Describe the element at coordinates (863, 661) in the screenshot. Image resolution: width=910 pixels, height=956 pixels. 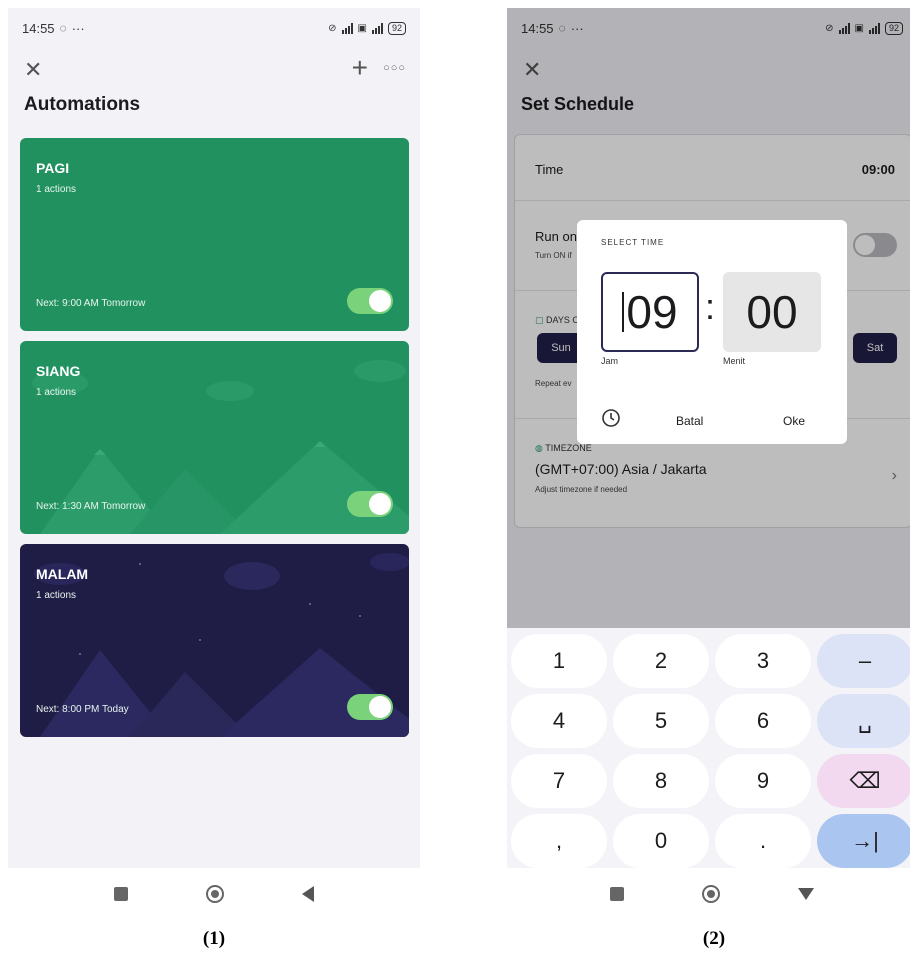
I see `key-minus: –` at that location.